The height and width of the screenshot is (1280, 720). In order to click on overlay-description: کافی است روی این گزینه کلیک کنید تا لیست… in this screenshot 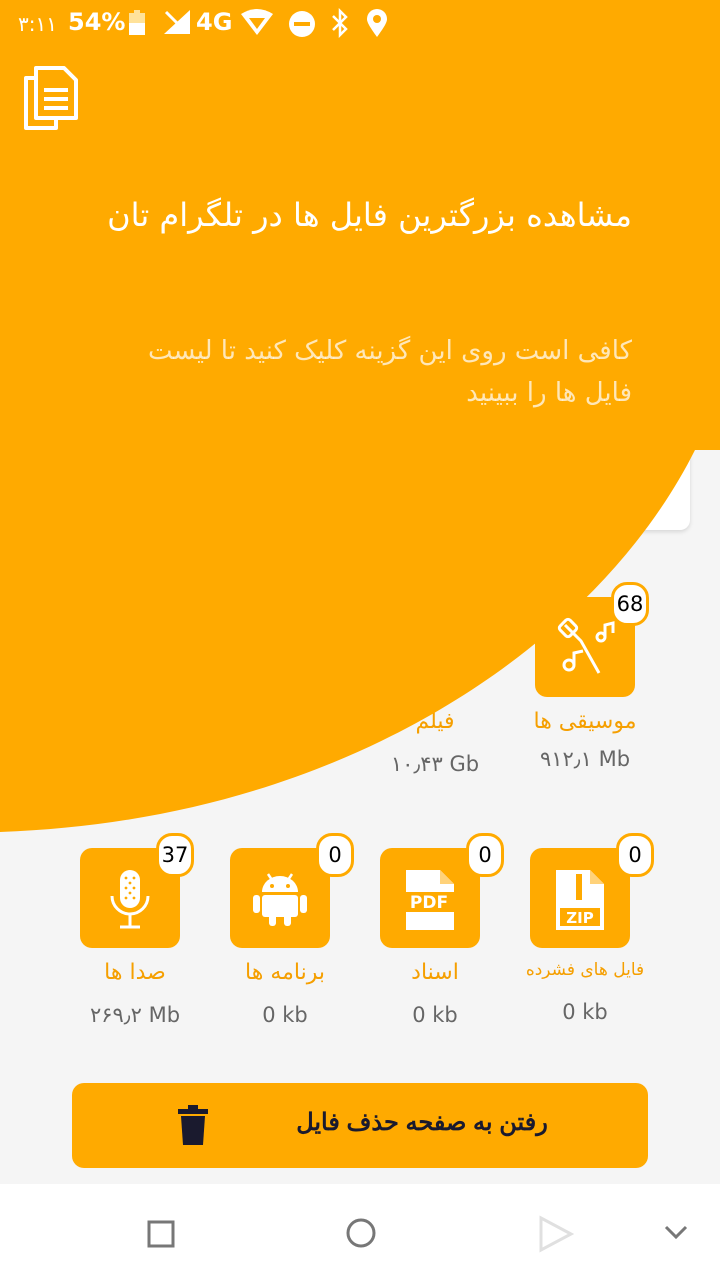, I will do `click(390, 372)`.